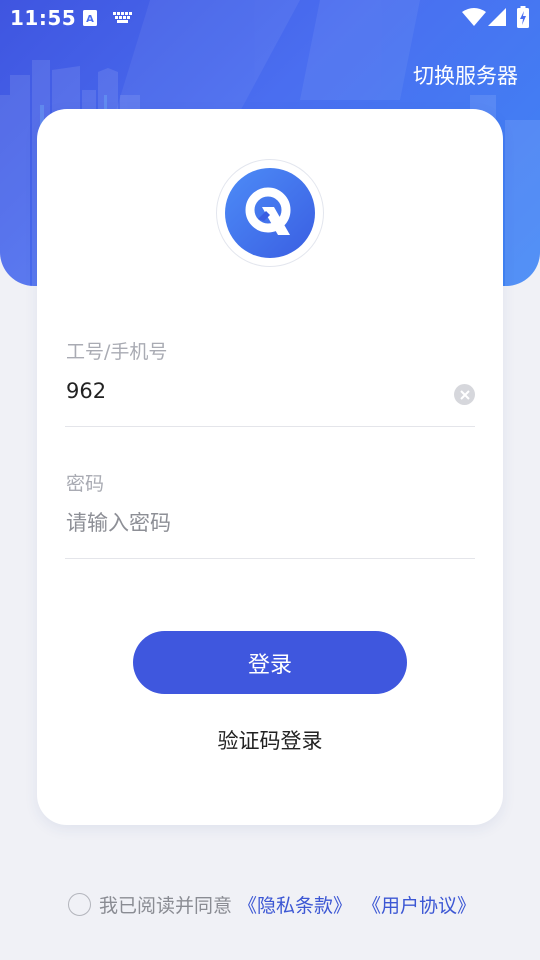 This screenshot has width=540, height=960. Describe the element at coordinates (85, 484) in the screenshot. I see `password-label: 密码` at that location.